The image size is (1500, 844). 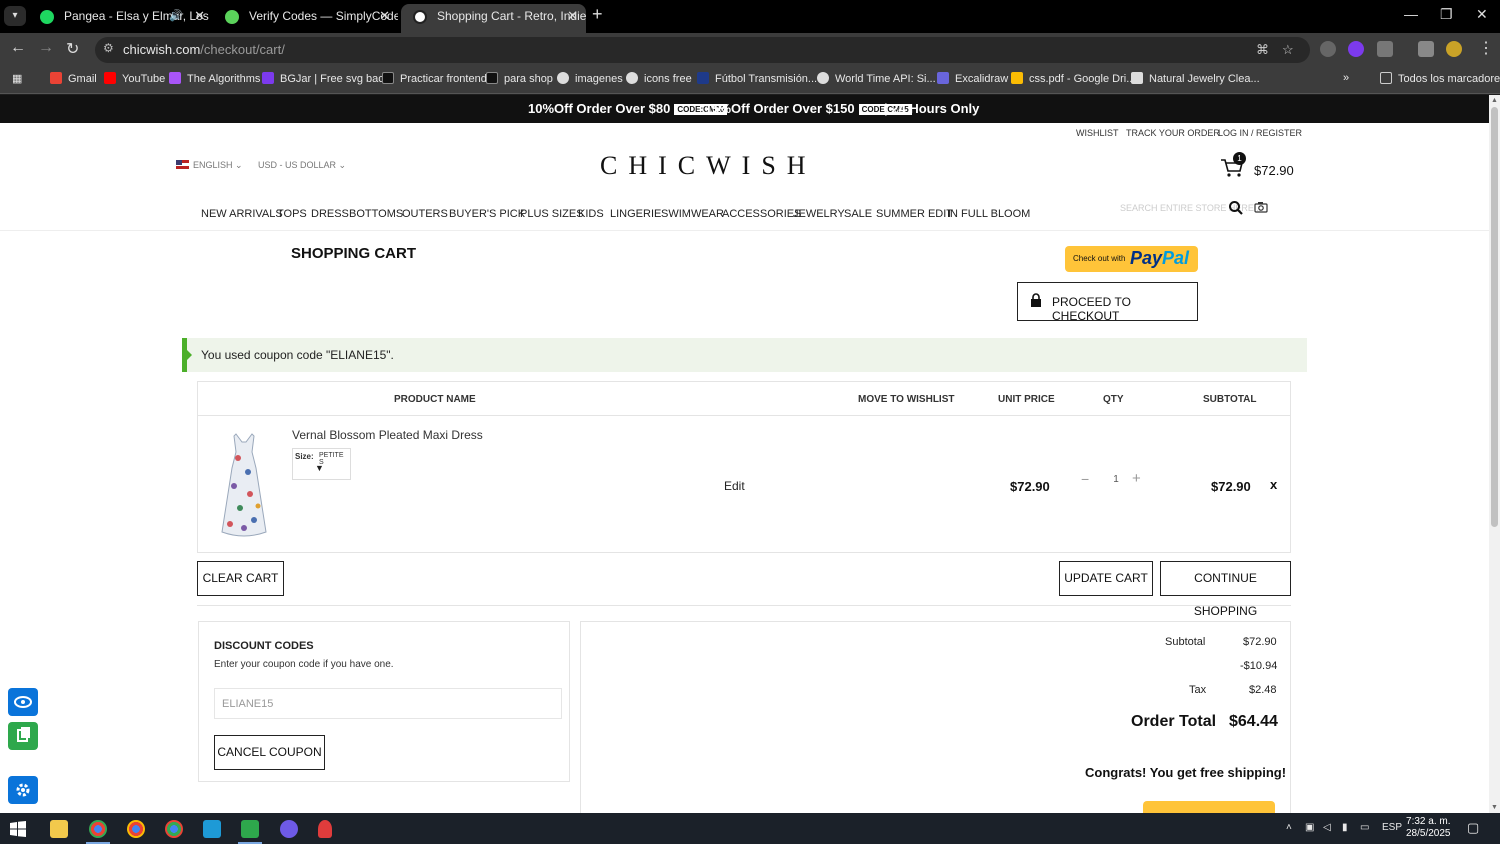 What do you see at coordinates (23, 702) in the screenshot?
I see `eye-icon` at bounding box center [23, 702].